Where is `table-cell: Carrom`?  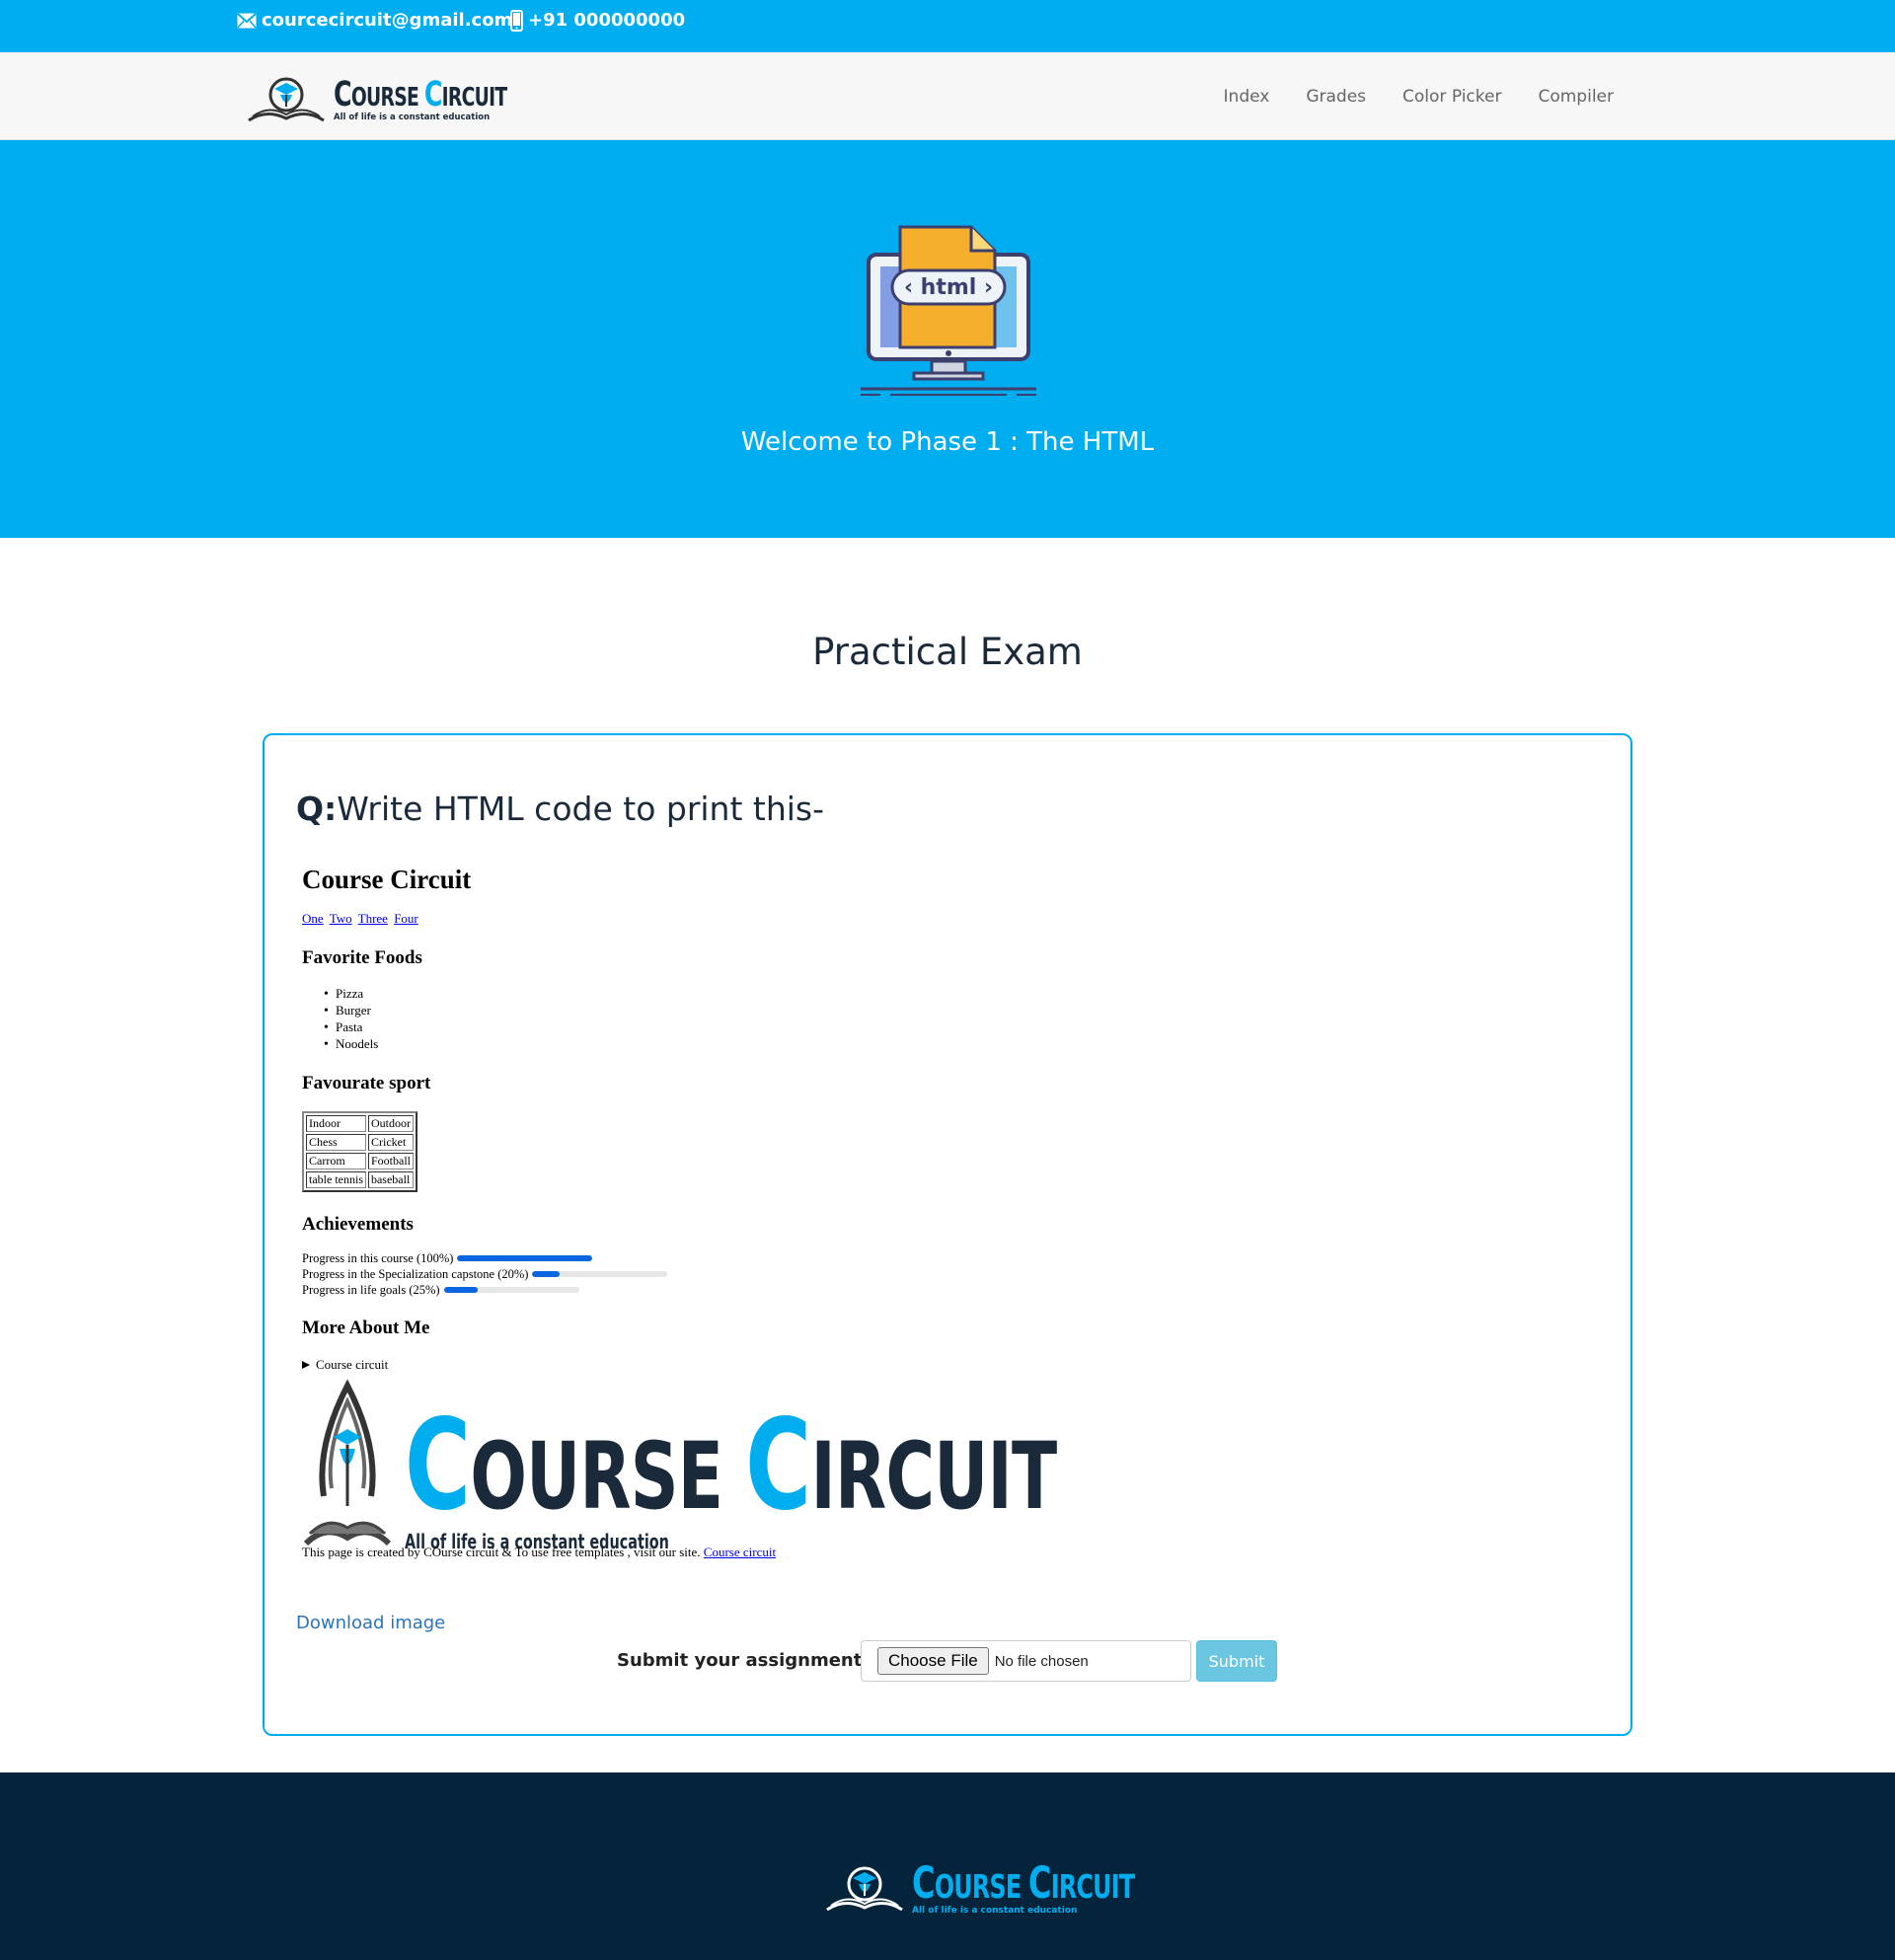
table-cell: Carrom is located at coordinates (336, 1161).